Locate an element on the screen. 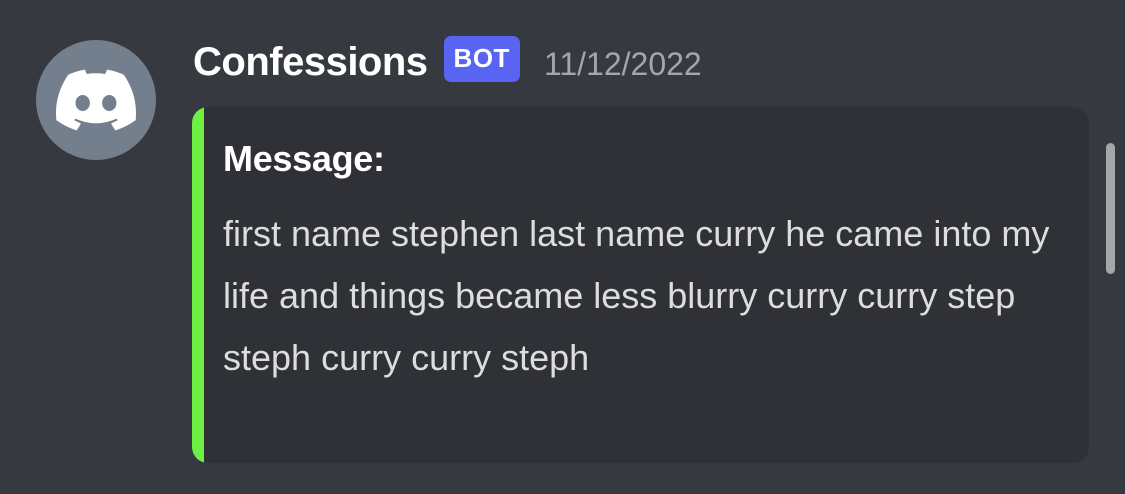 This screenshot has width=1125, height=494. scrollbar-thumb is located at coordinates (1110, 208).